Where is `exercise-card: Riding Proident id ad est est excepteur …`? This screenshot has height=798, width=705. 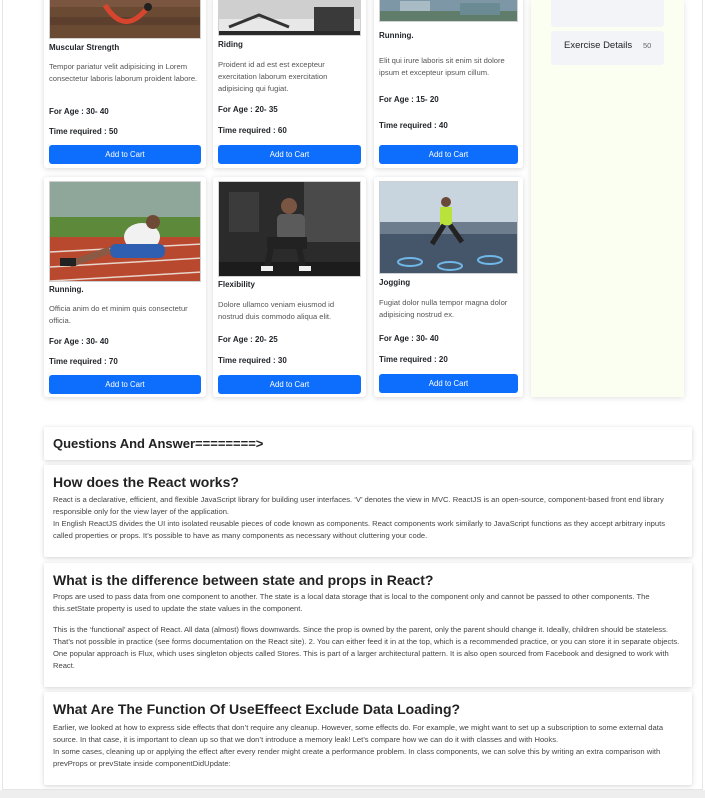
exercise-card: Riding Proident id ad est est excepteur … is located at coordinates (289, 84).